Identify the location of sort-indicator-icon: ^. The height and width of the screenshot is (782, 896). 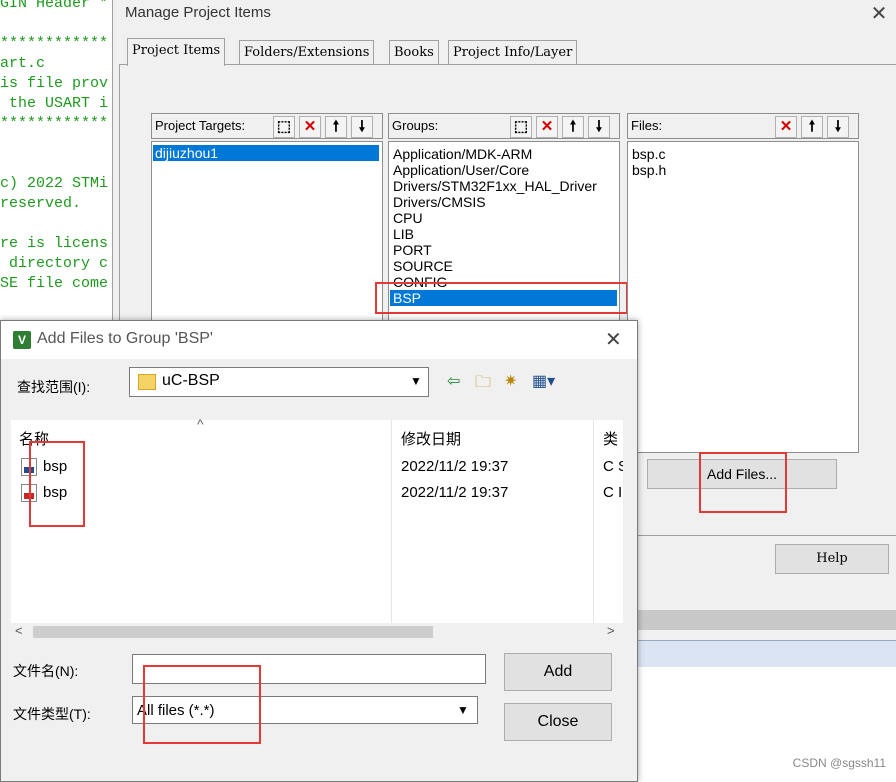
(200, 424).